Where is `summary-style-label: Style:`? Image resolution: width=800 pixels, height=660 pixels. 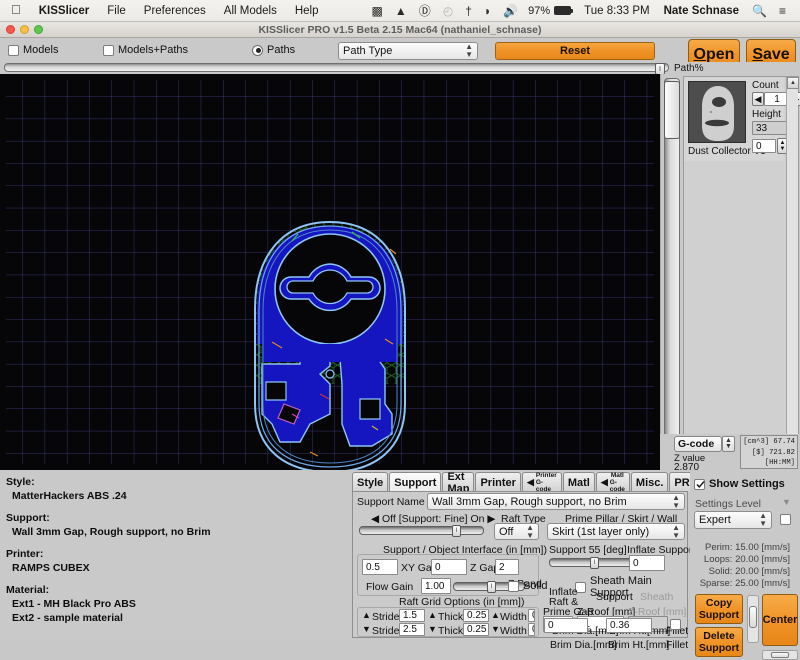 summary-style-label: Style: is located at coordinates (20, 482).